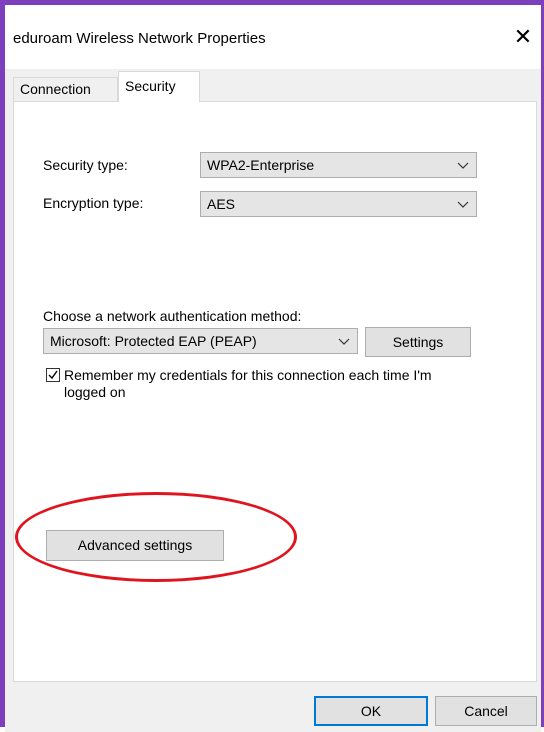 Image resolution: width=544 pixels, height=732 pixels. What do you see at coordinates (523, 37) in the screenshot?
I see `close-icon: ✕` at bounding box center [523, 37].